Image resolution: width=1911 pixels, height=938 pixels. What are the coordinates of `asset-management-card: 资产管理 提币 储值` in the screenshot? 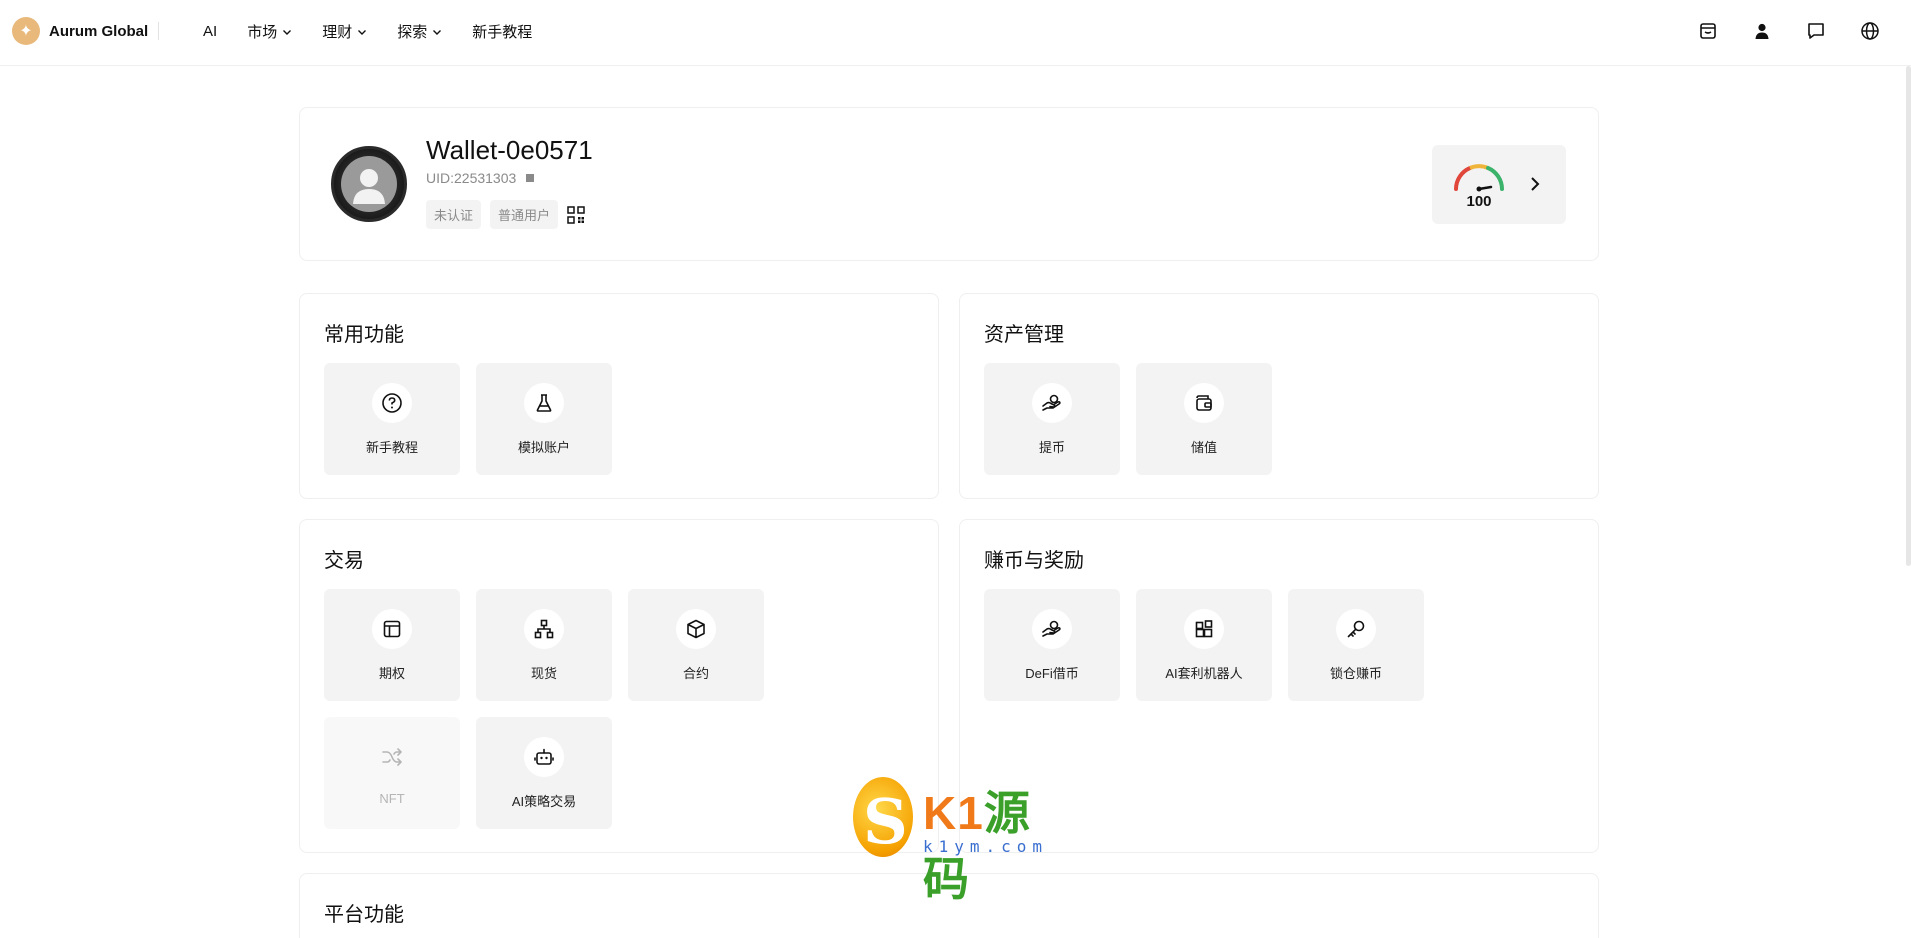 It's located at (1279, 396).